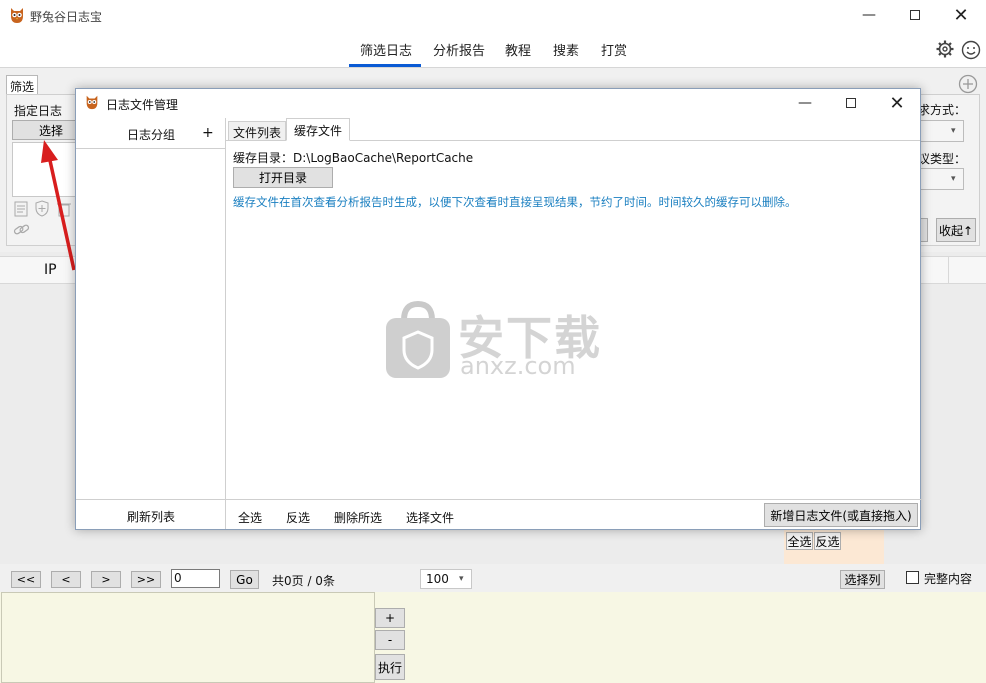  Describe the element at coordinates (493, 15) in the screenshot. I see `app-title-bar` at that location.